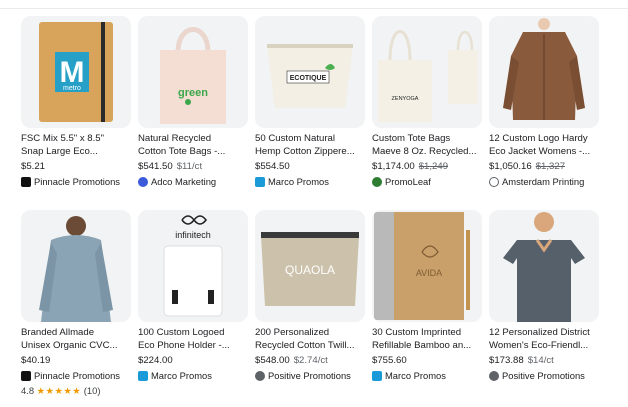 This screenshot has width=628, height=407. I want to click on svg-text: QUAOLA, so click(310, 270).